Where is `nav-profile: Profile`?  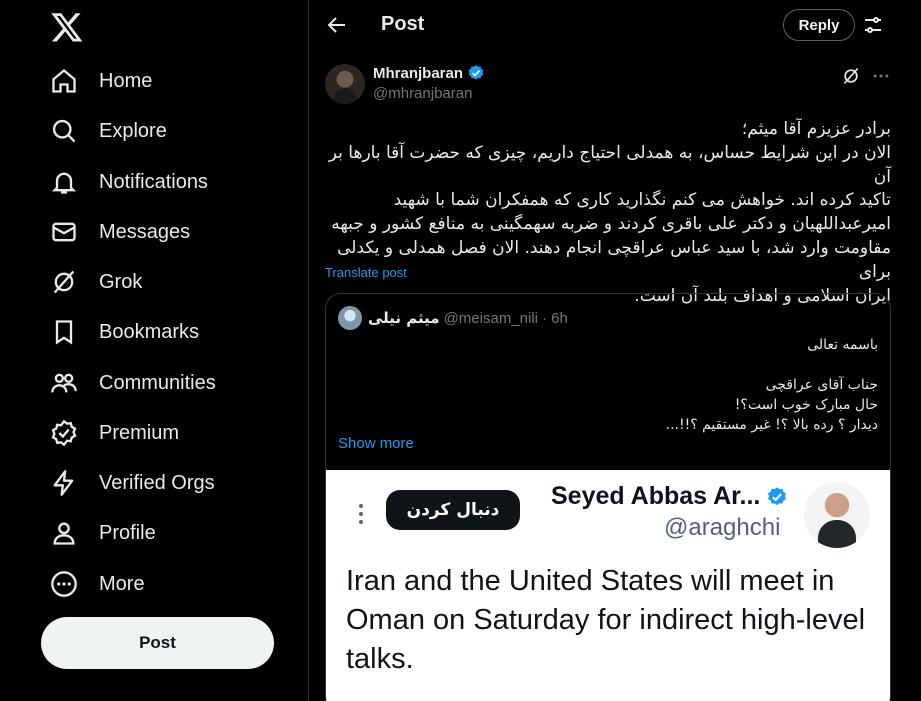 nav-profile: Profile is located at coordinates (103, 533).